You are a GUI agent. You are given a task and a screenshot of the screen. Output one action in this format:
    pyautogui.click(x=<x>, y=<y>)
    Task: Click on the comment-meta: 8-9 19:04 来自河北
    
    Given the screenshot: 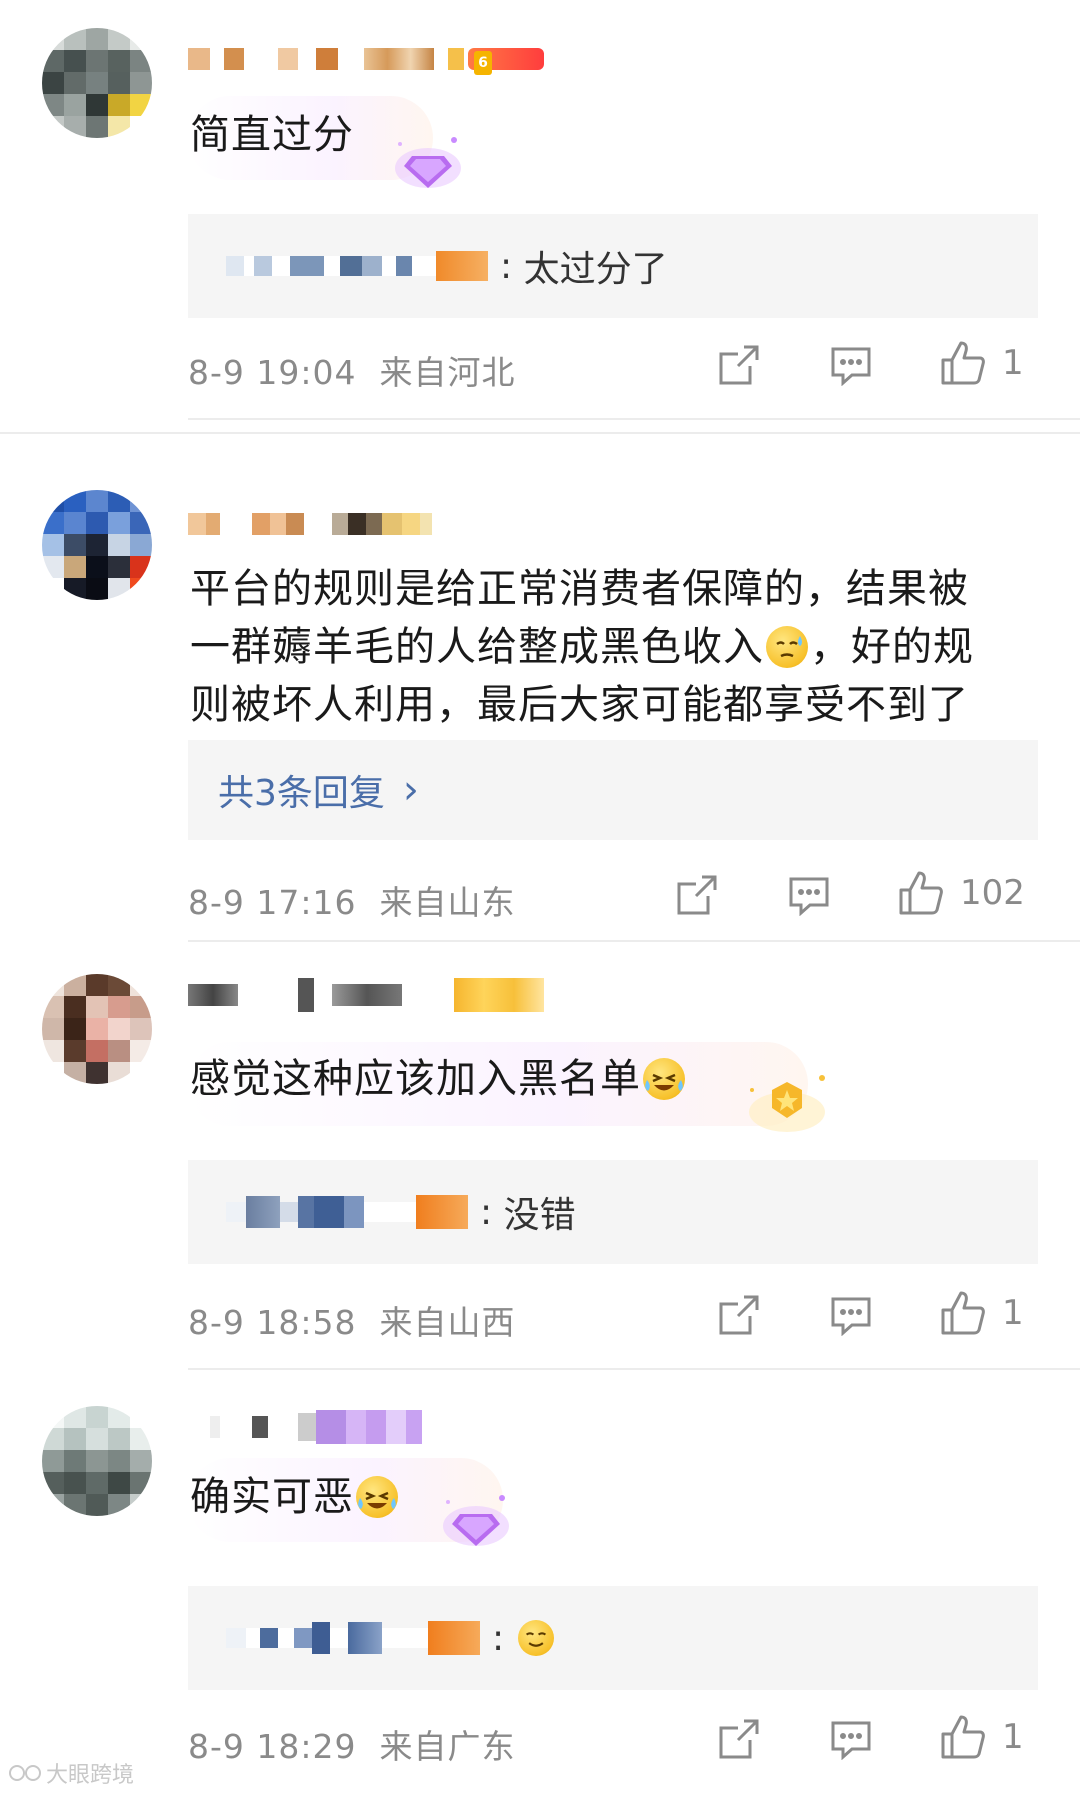 What is the action you would take?
    pyautogui.click(x=351, y=370)
    